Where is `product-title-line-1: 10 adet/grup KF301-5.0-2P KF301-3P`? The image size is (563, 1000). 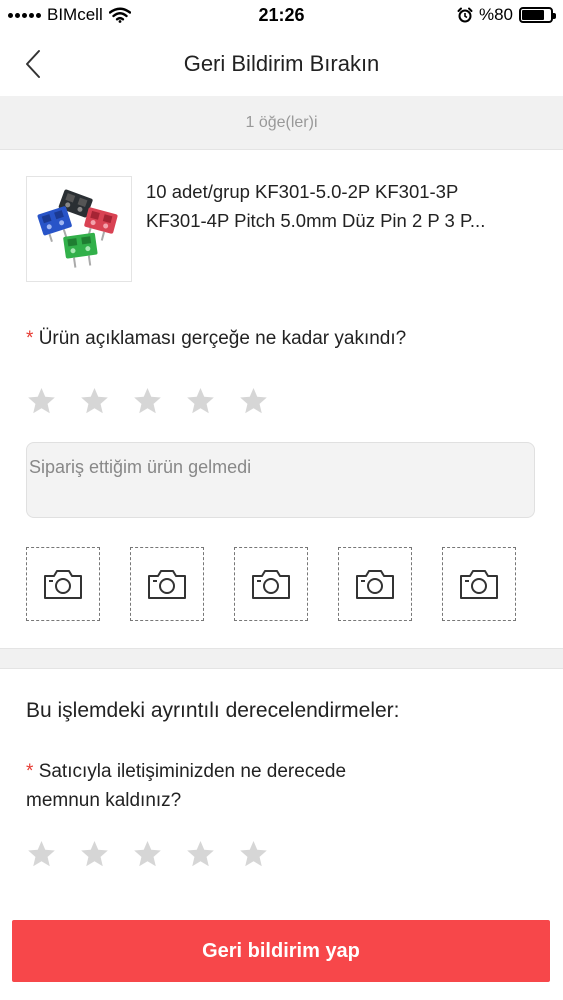 product-title-line-1: 10 adet/grup KF301-5.0-2P KF301-3P is located at coordinates (302, 191).